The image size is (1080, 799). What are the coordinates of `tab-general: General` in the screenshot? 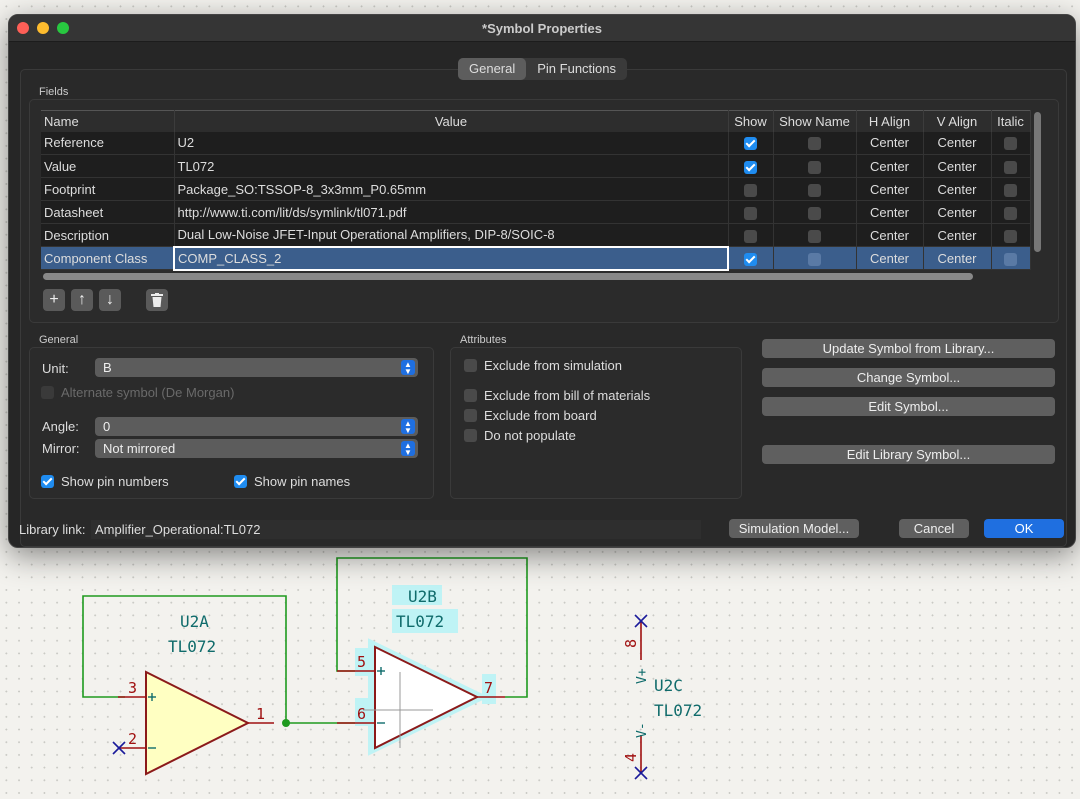 It's located at (492, 69).